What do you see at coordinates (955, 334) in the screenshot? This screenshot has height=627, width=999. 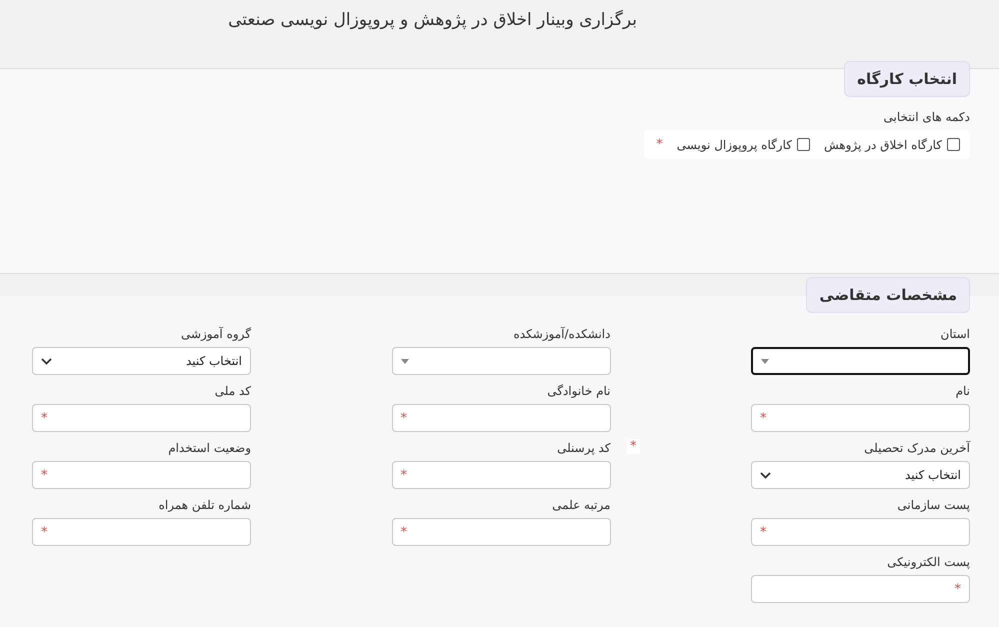 I see `field-label: استان` at bounding box center [955, 334].